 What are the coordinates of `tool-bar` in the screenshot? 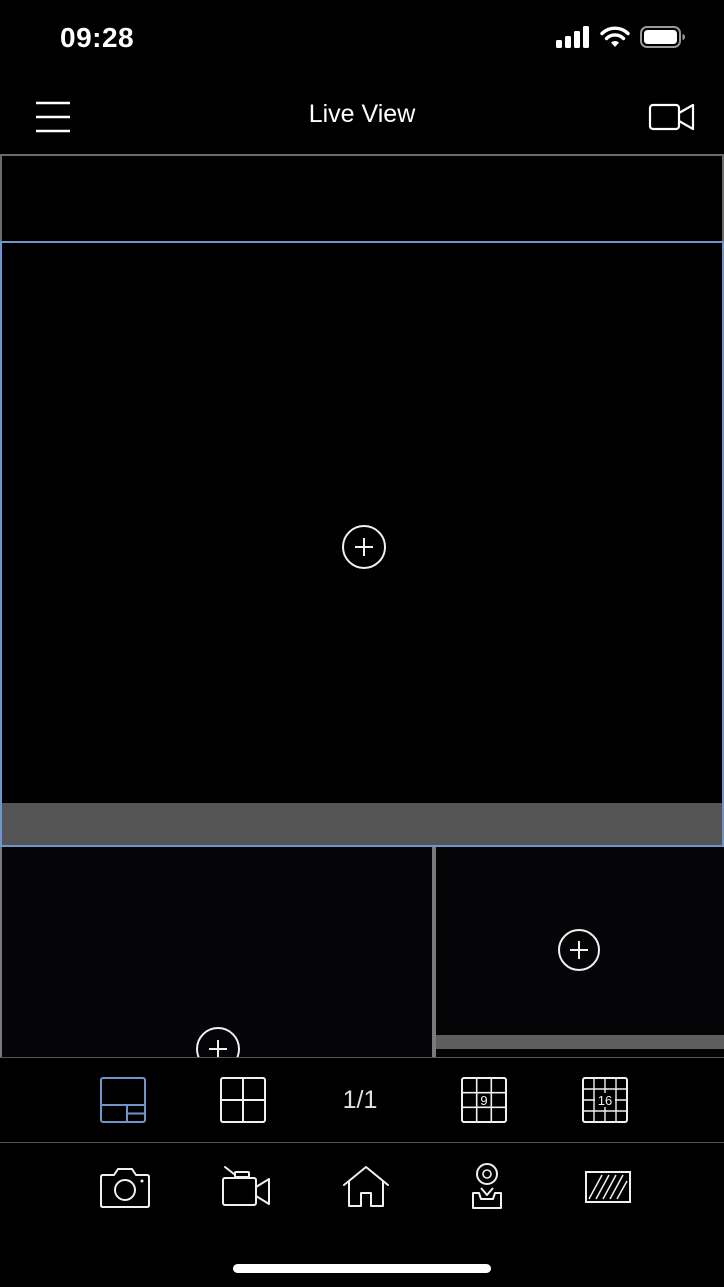 It's located at (362, 1193).